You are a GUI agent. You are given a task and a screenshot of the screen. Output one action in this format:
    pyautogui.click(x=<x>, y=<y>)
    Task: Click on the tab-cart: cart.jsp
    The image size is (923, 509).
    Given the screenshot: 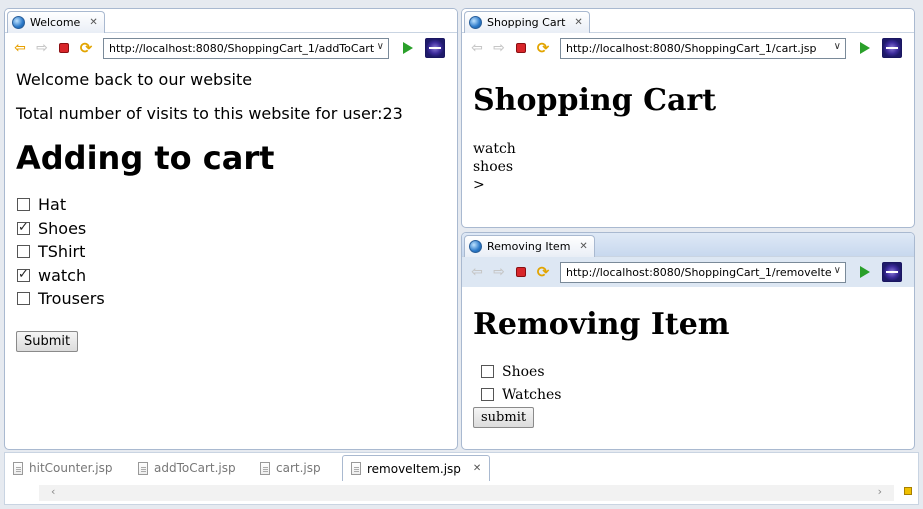 What is the action you would take?
    pyautogui.click(x=290, y=468)
    